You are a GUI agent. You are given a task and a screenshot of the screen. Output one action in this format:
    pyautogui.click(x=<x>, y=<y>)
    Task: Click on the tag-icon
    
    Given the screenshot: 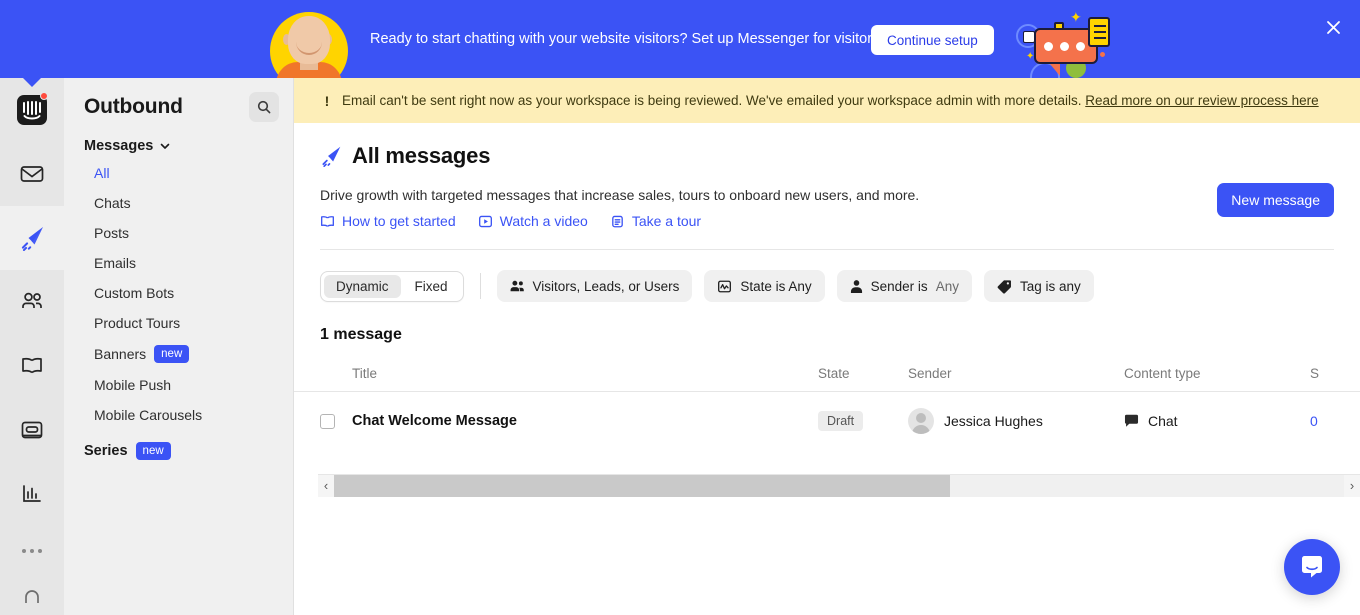 What is the action you would take?
    pyautogui.click(x=1004, y=286)
    